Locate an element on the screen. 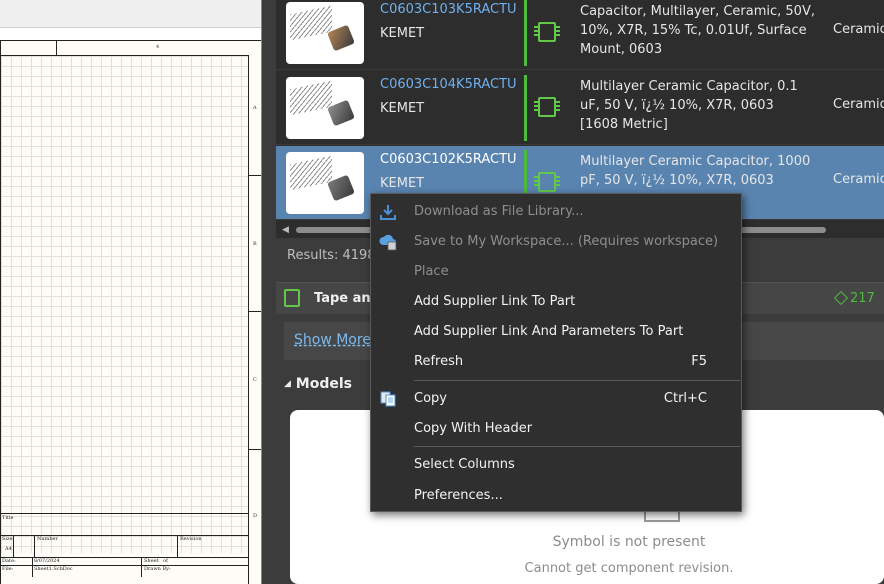 The width and height of the screenshot is (884, 584). menu-item-copy: Copy Ctrl+C is located at coordinates (556, 399).